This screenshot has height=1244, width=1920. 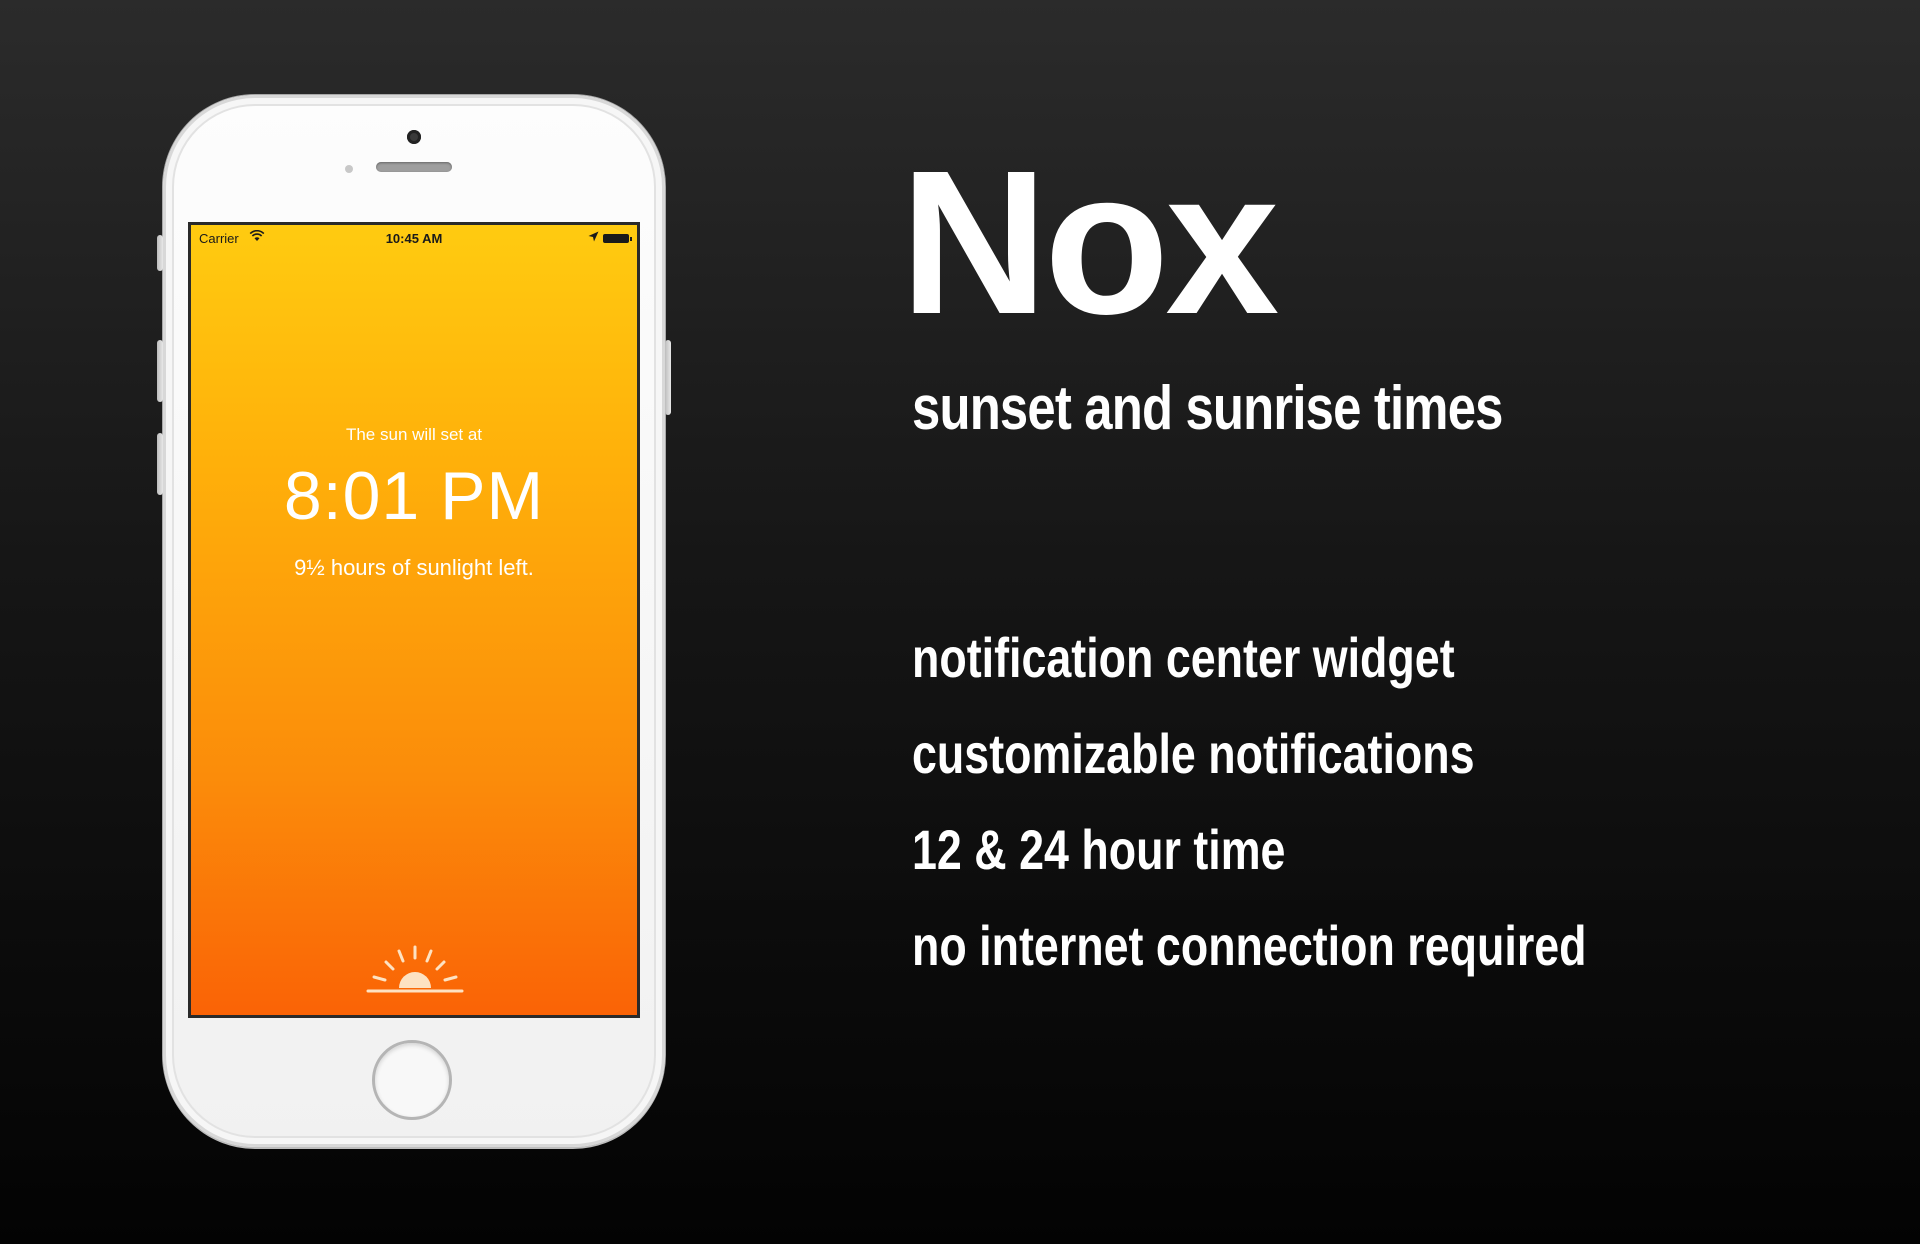 I want to click on battery-icon, so click(x=617, y=238).